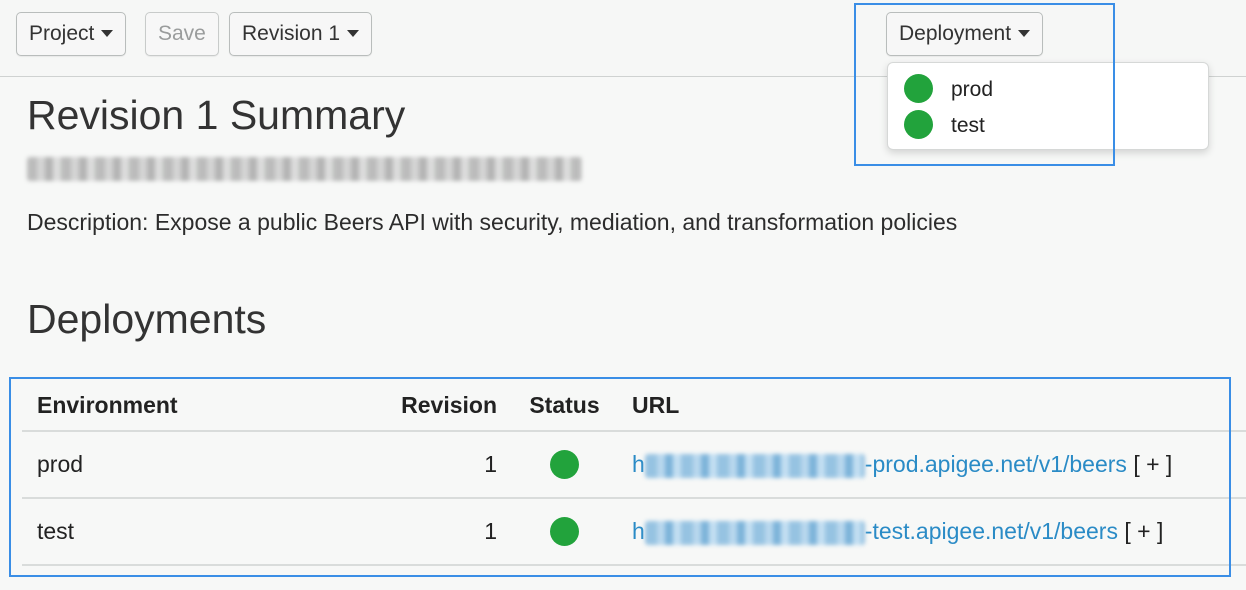  I want to click on page-title: Revision 1 Summary, so click(216, 115).